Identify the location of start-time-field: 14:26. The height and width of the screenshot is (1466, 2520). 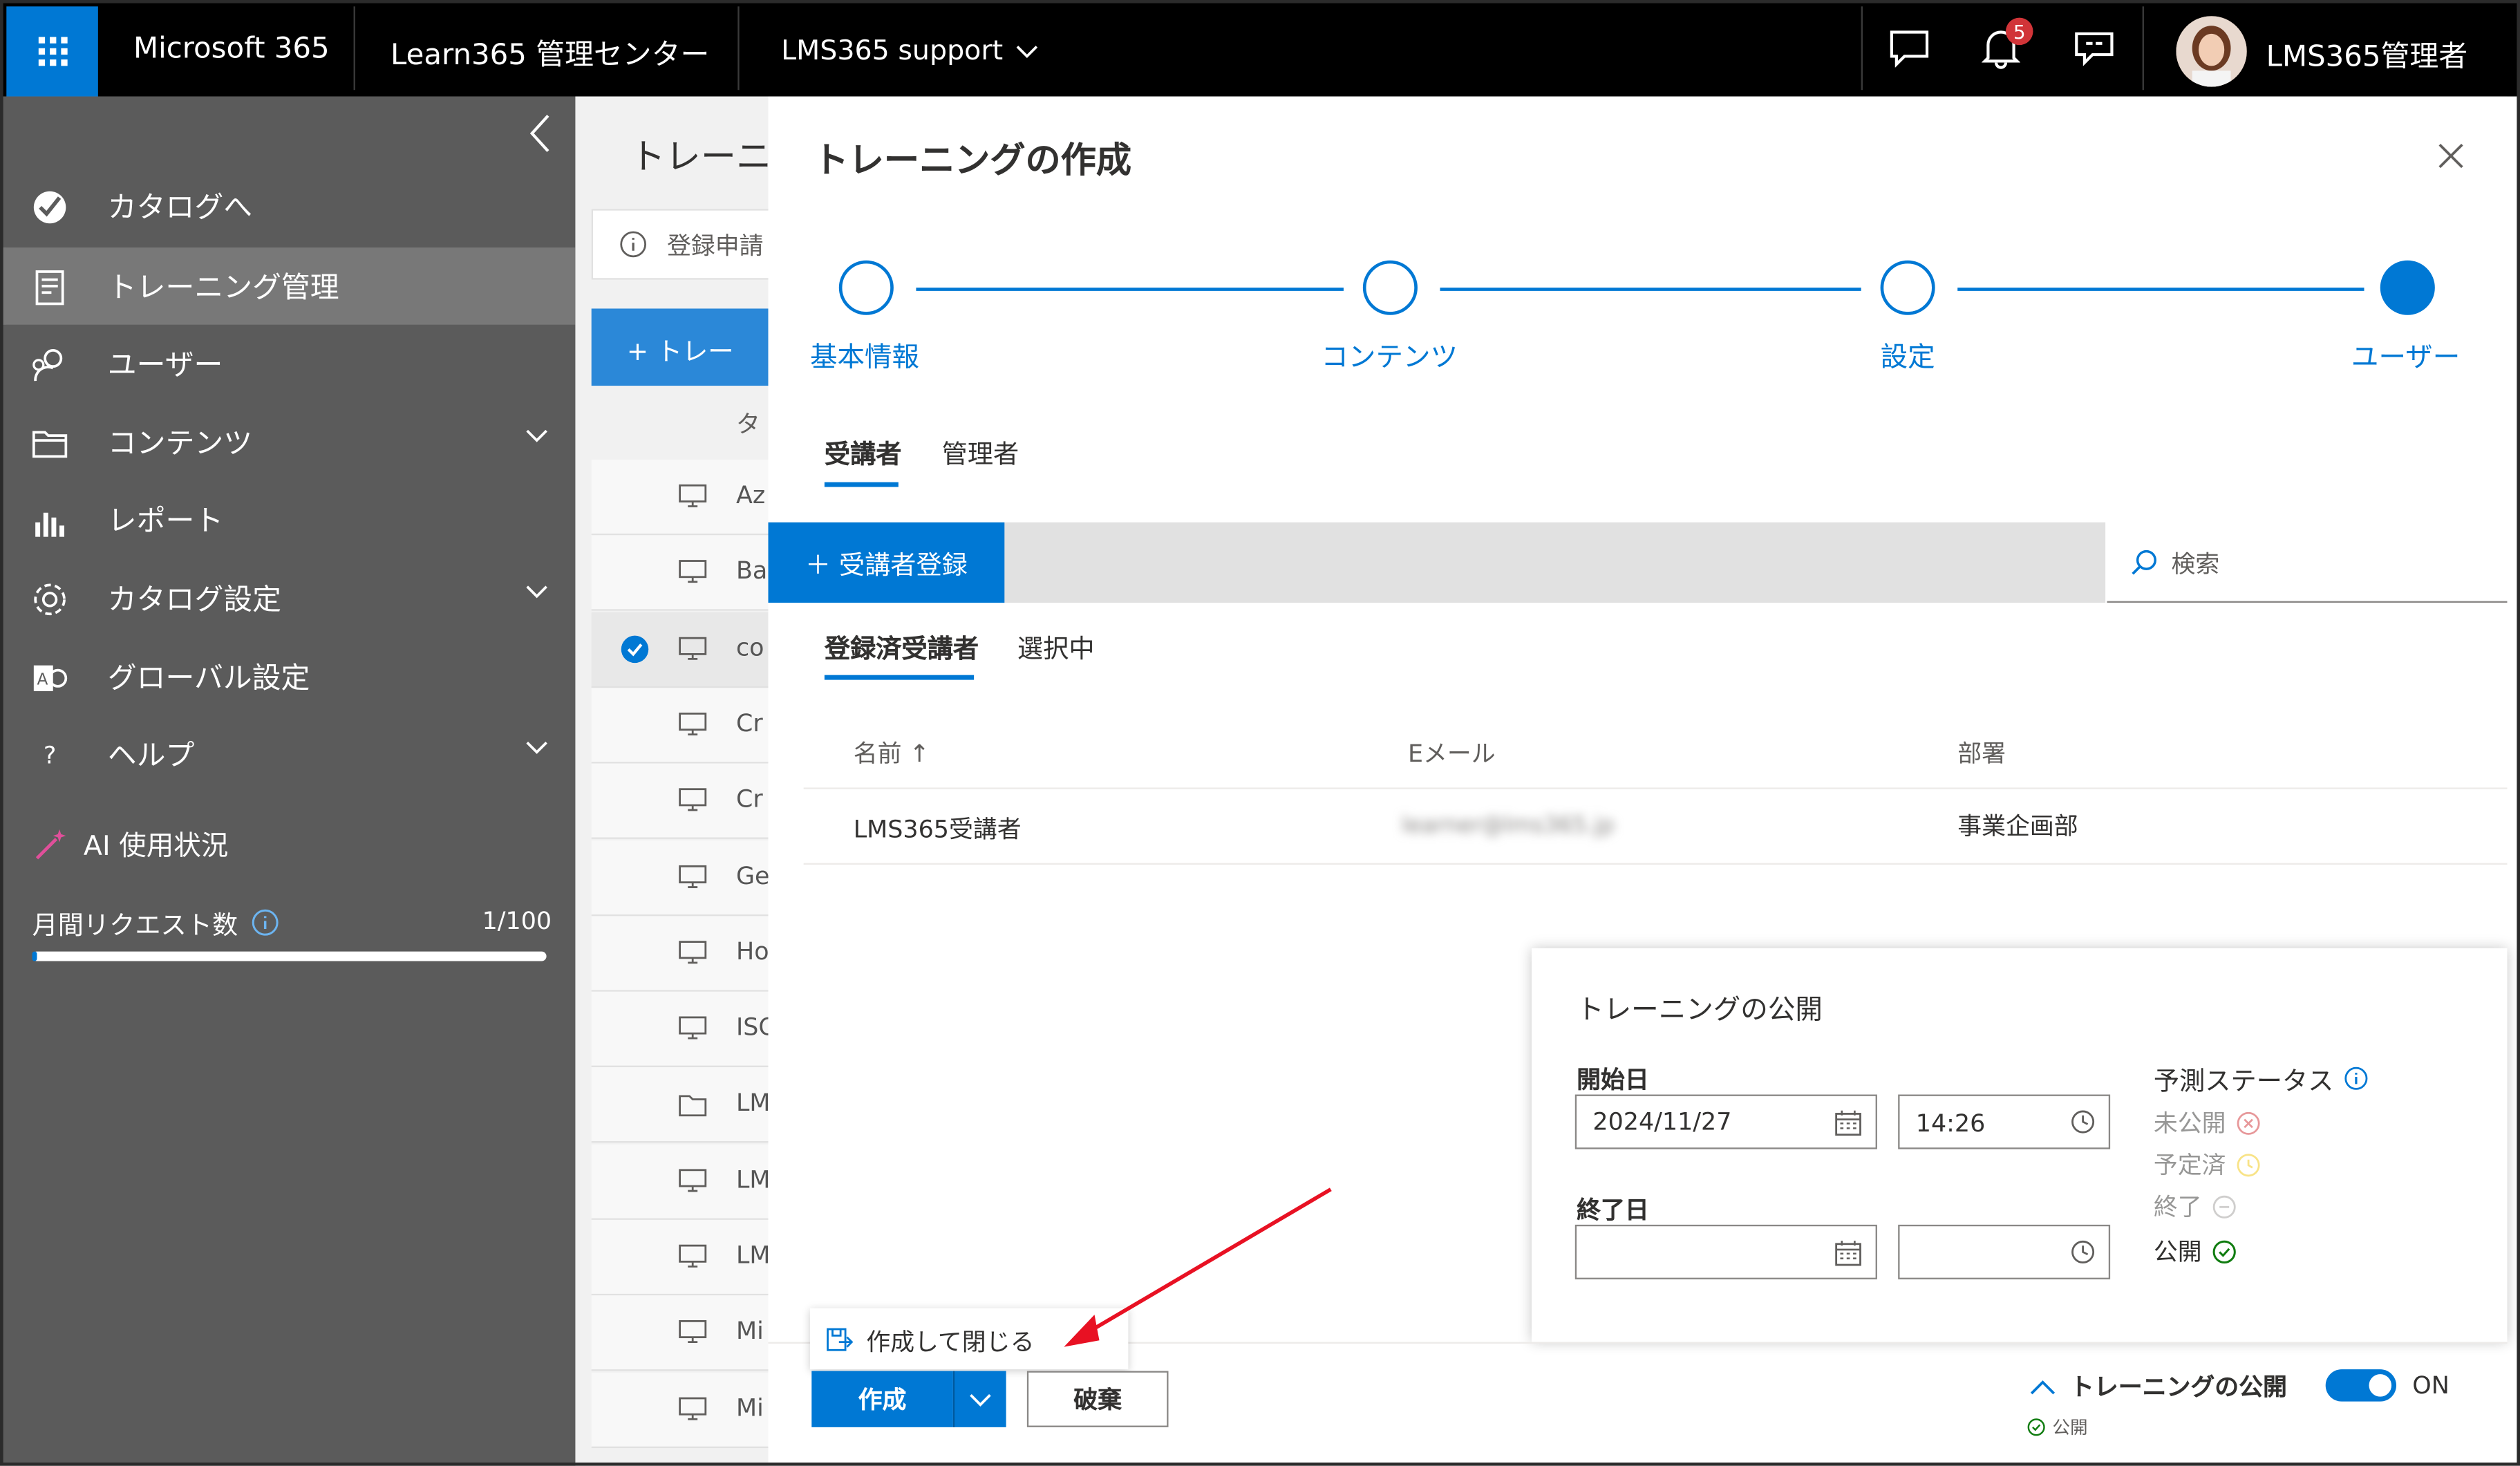
(2004, 1121).